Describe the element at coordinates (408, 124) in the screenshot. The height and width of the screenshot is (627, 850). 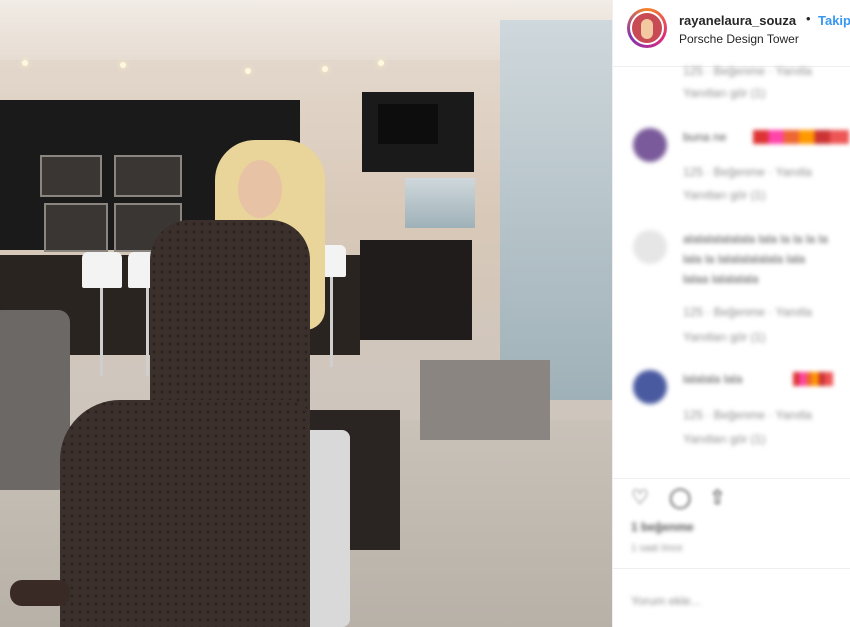
I see `photo-tv` at that location.